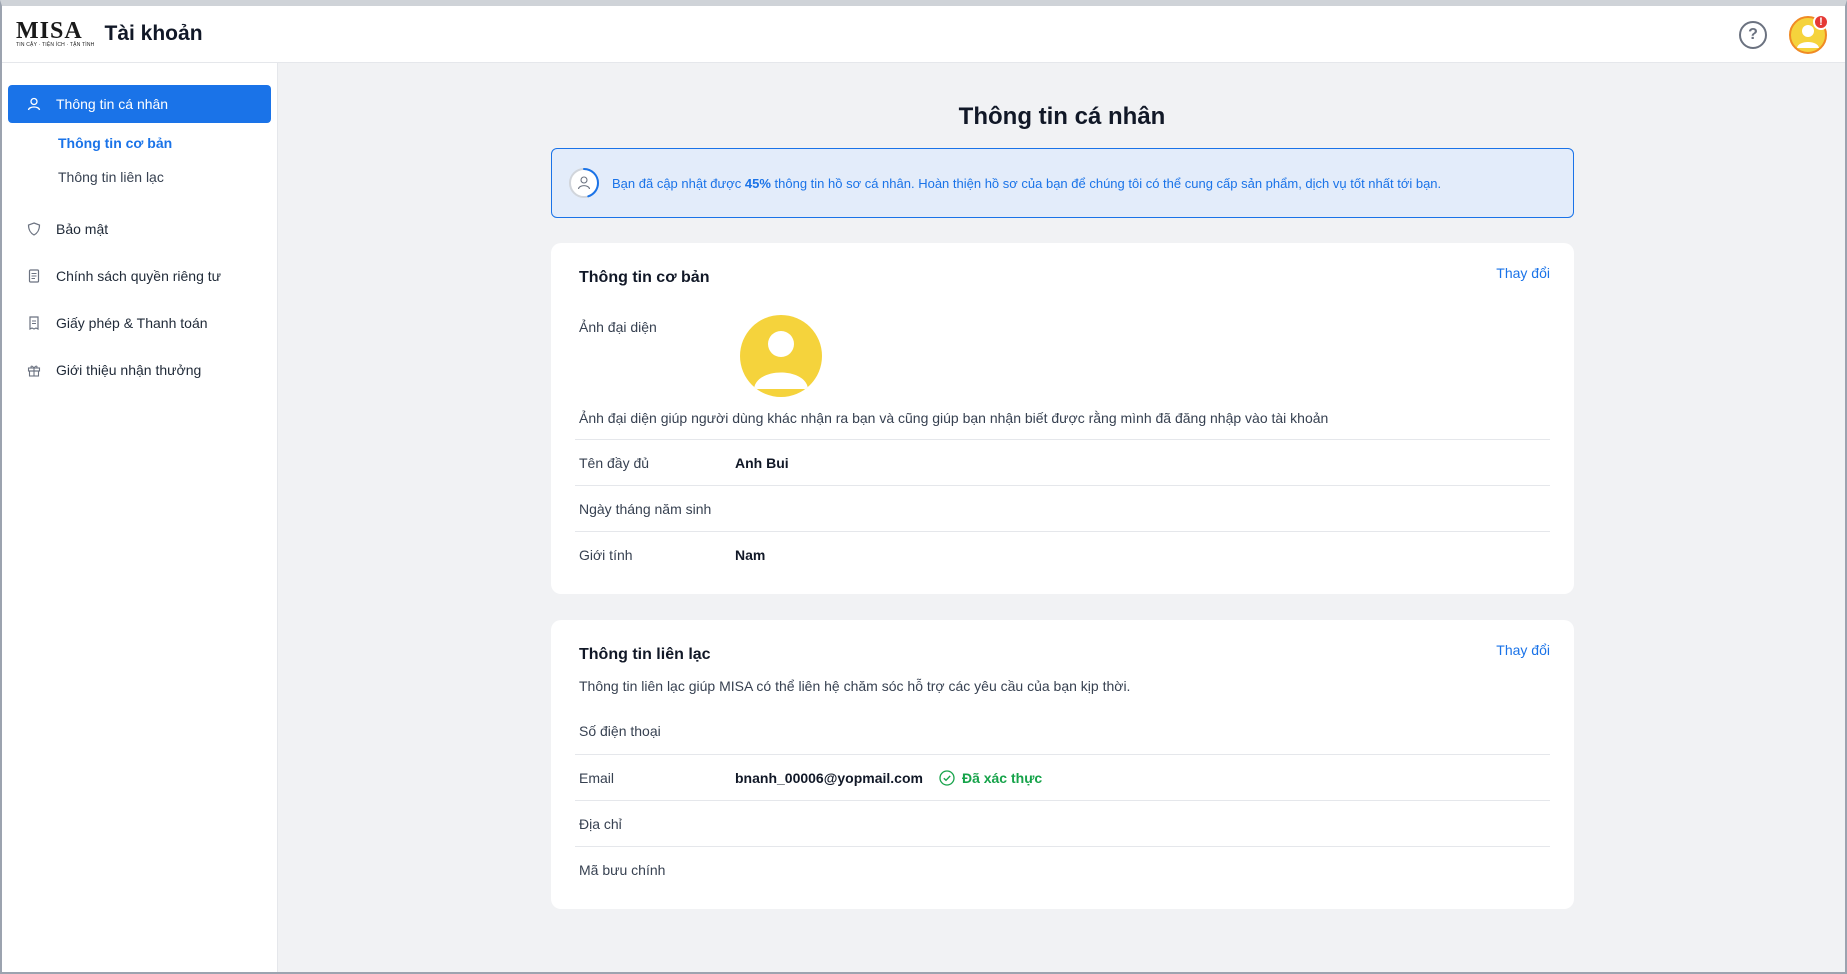  Describe the element at coordinates (1062, 508) in the screenshot. I see `field-row-birthdate: Ngày tháng năm sinh` at that location.